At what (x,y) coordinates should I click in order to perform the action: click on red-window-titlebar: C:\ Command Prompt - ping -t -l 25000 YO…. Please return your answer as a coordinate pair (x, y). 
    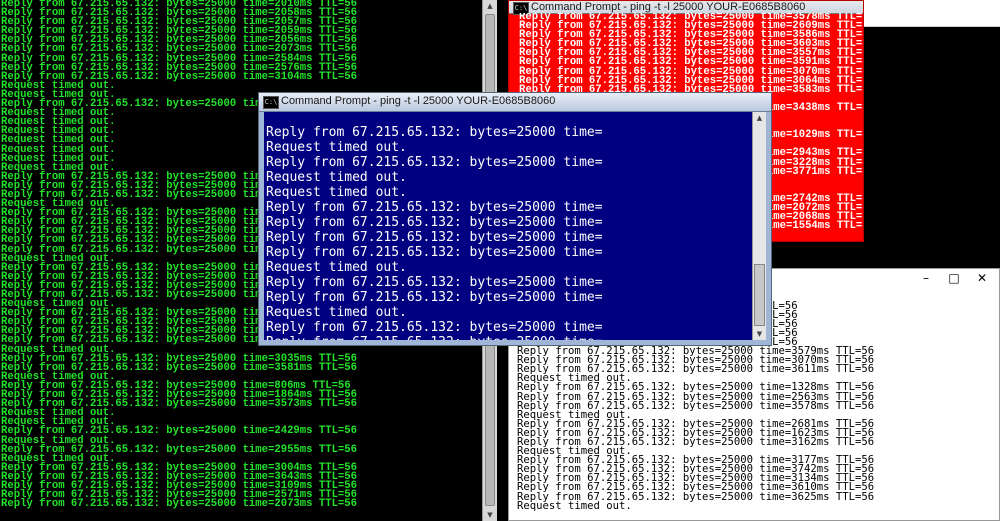
    Looking at the image, I should click on (686, 8).